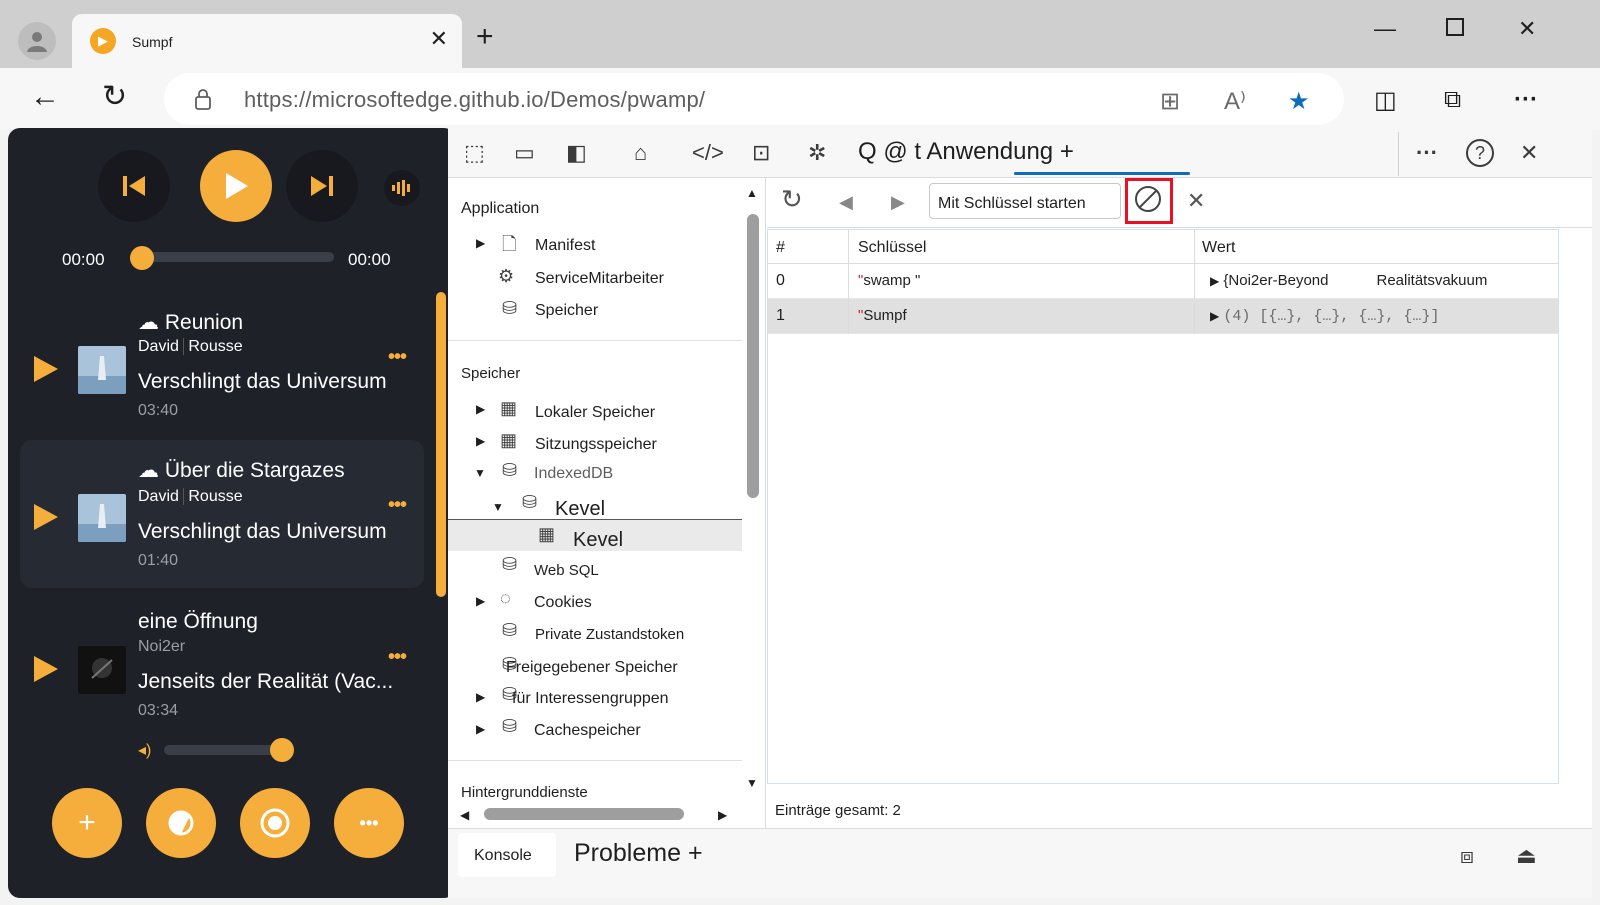 This screenshot has width=1600, height=905. What do you see at coordinates (1299, 101) in the screenshot?
I see `favorite-star-icon: ★` at bounding box center [1299, 101].